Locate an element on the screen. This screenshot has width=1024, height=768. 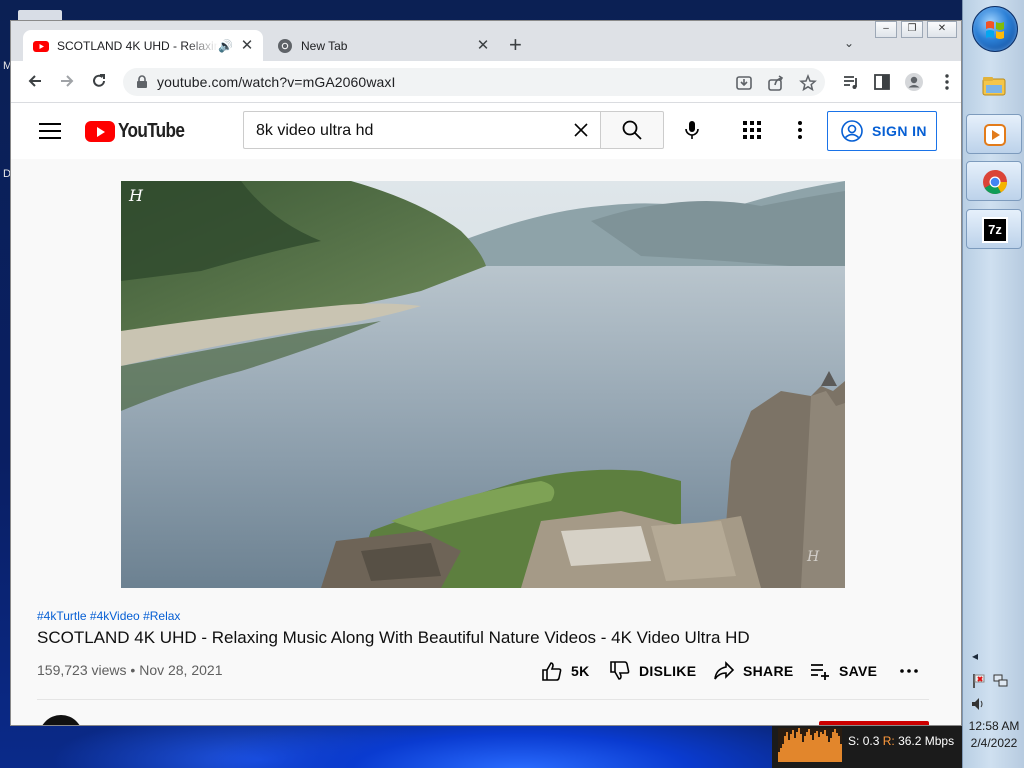
network-graph is located at coordinates (810, 745).